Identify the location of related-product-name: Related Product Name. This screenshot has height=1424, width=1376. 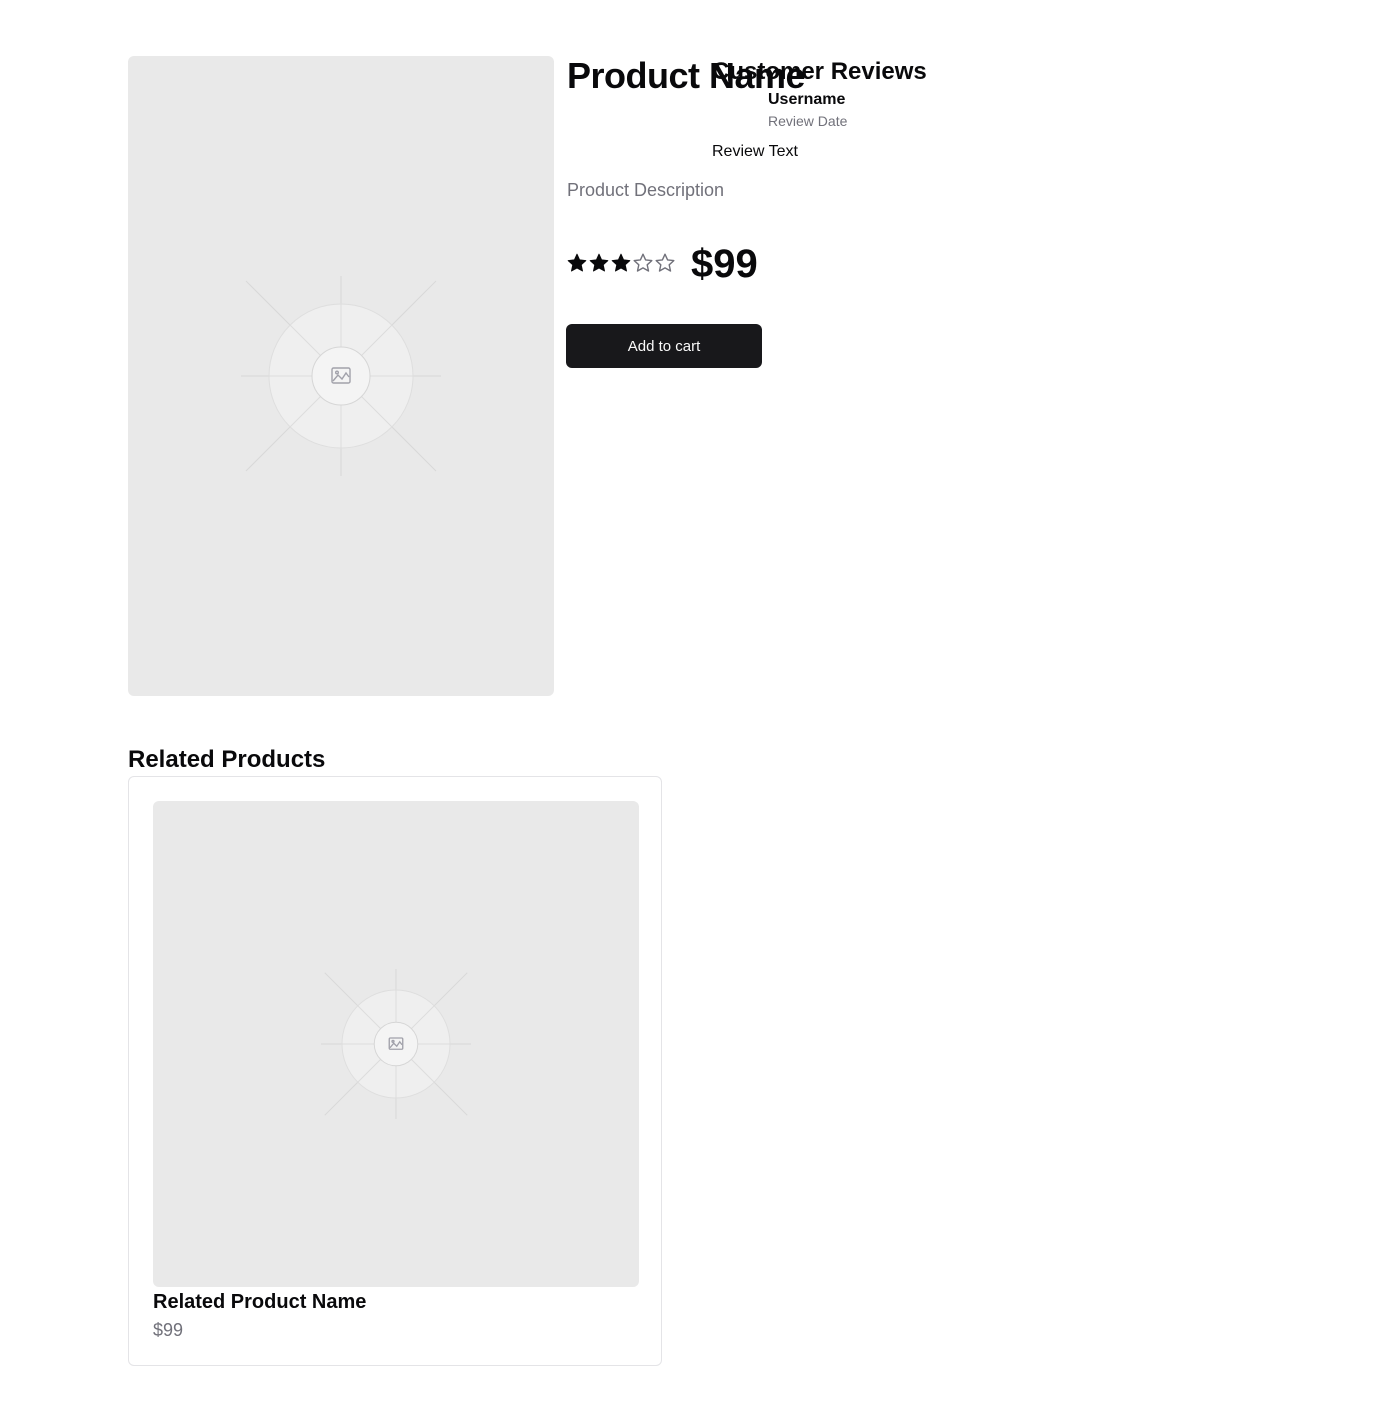
(260, 1302).